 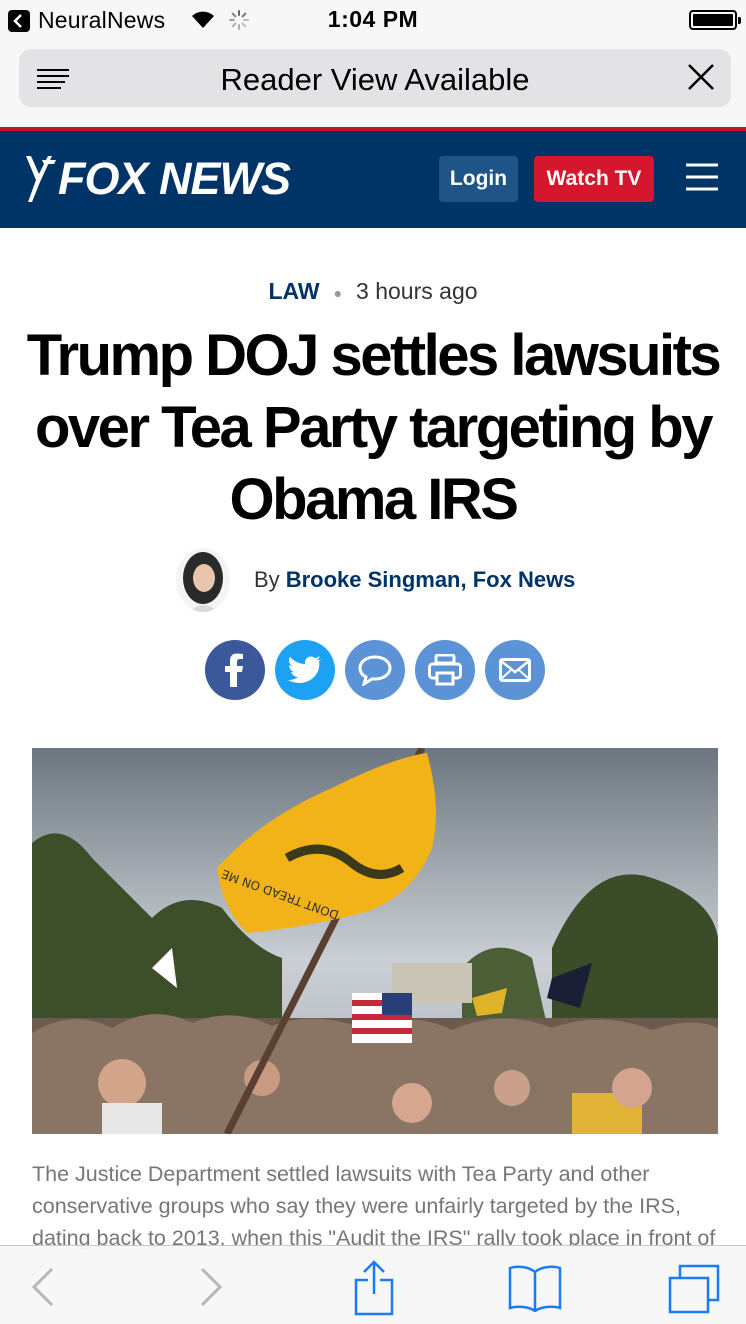 I want to click on print-button, so click(x=445, y=670).